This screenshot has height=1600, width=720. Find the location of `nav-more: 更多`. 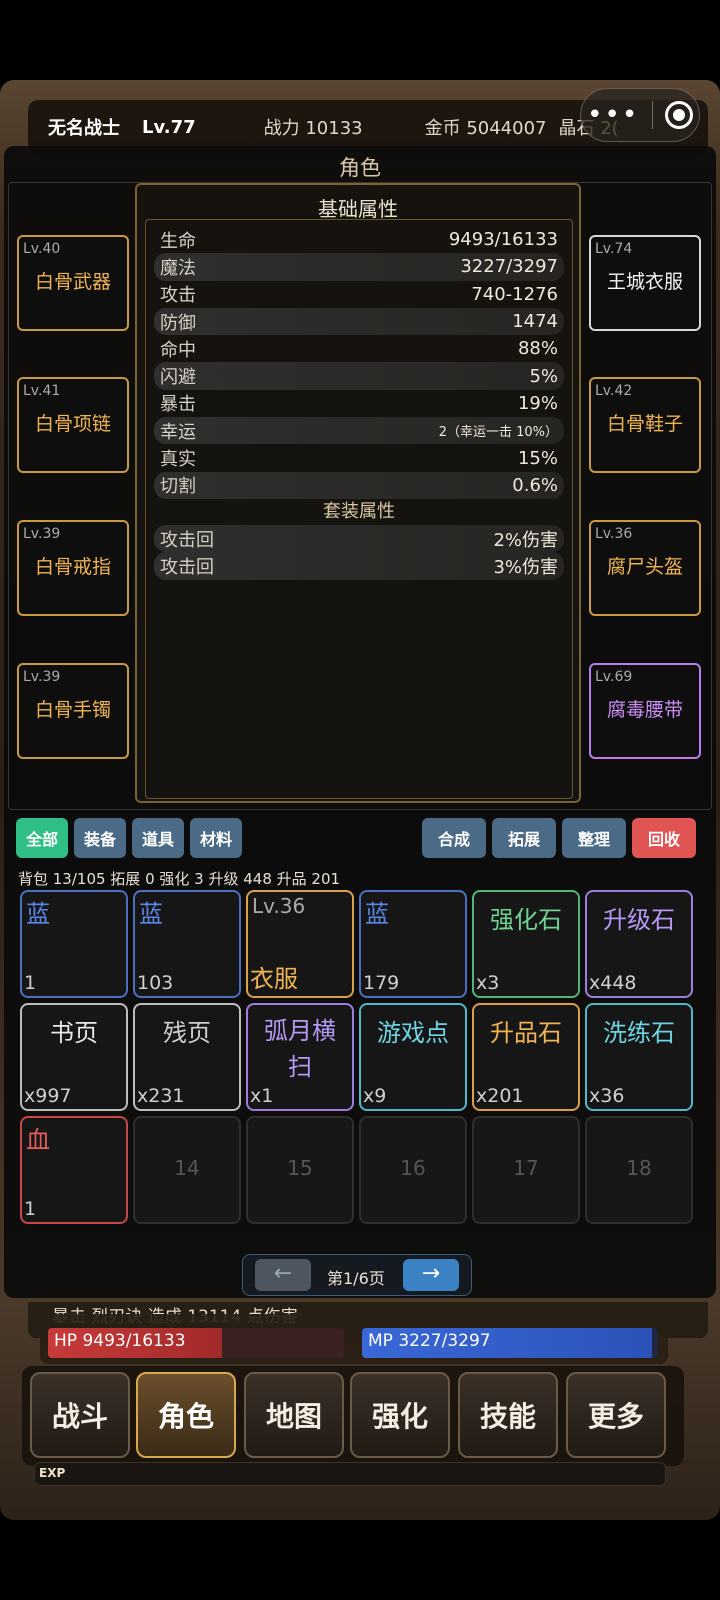

nav-more: 更多 is located at coordinates (616, 1415).